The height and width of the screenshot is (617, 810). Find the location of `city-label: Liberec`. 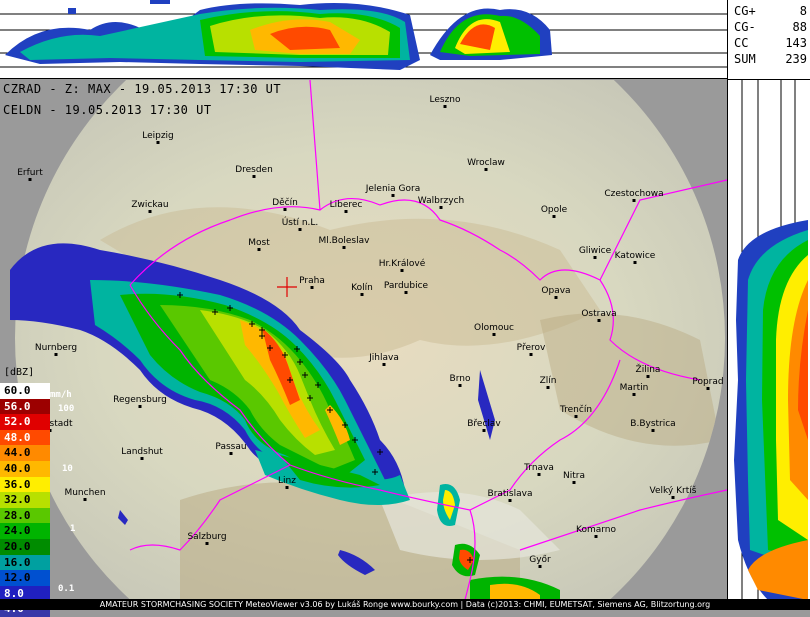

city-label: Liberec is located at coordinates (346, 205).